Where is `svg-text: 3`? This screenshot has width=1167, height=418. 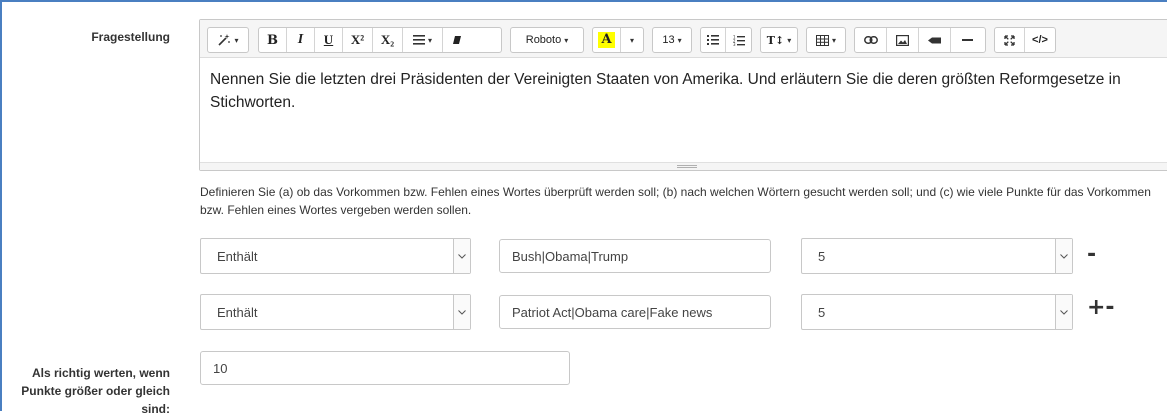 svg-text: 3 is located at coordinates (734, 44).